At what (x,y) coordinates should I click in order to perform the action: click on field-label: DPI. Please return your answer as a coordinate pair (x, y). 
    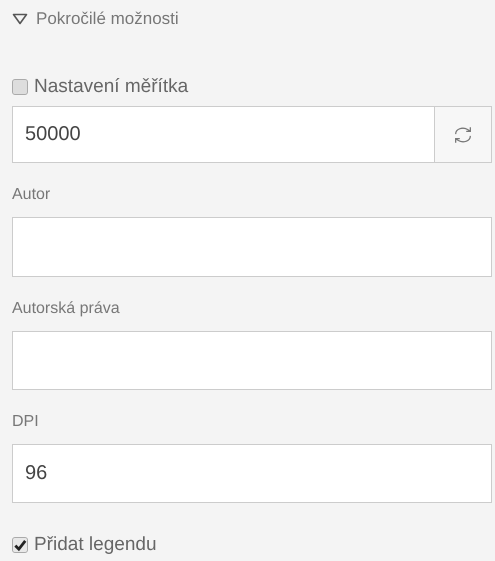
    Looking at the image, I should click on (26, 422).